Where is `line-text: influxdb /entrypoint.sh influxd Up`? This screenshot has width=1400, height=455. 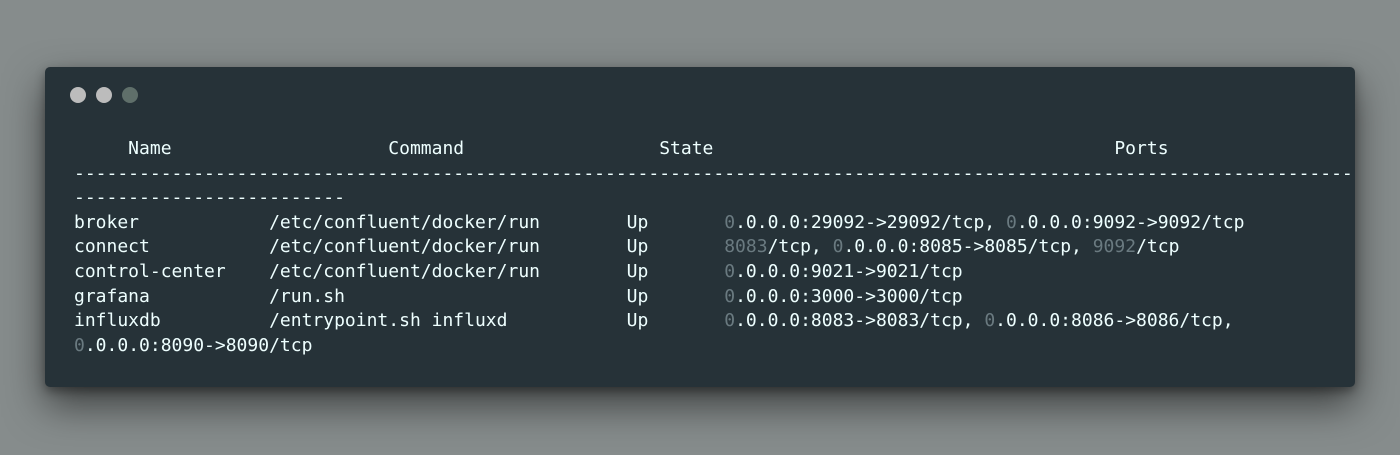 line-text: influxdb /entrypoint.sh influxd Up is located at coordinates (399, 321).